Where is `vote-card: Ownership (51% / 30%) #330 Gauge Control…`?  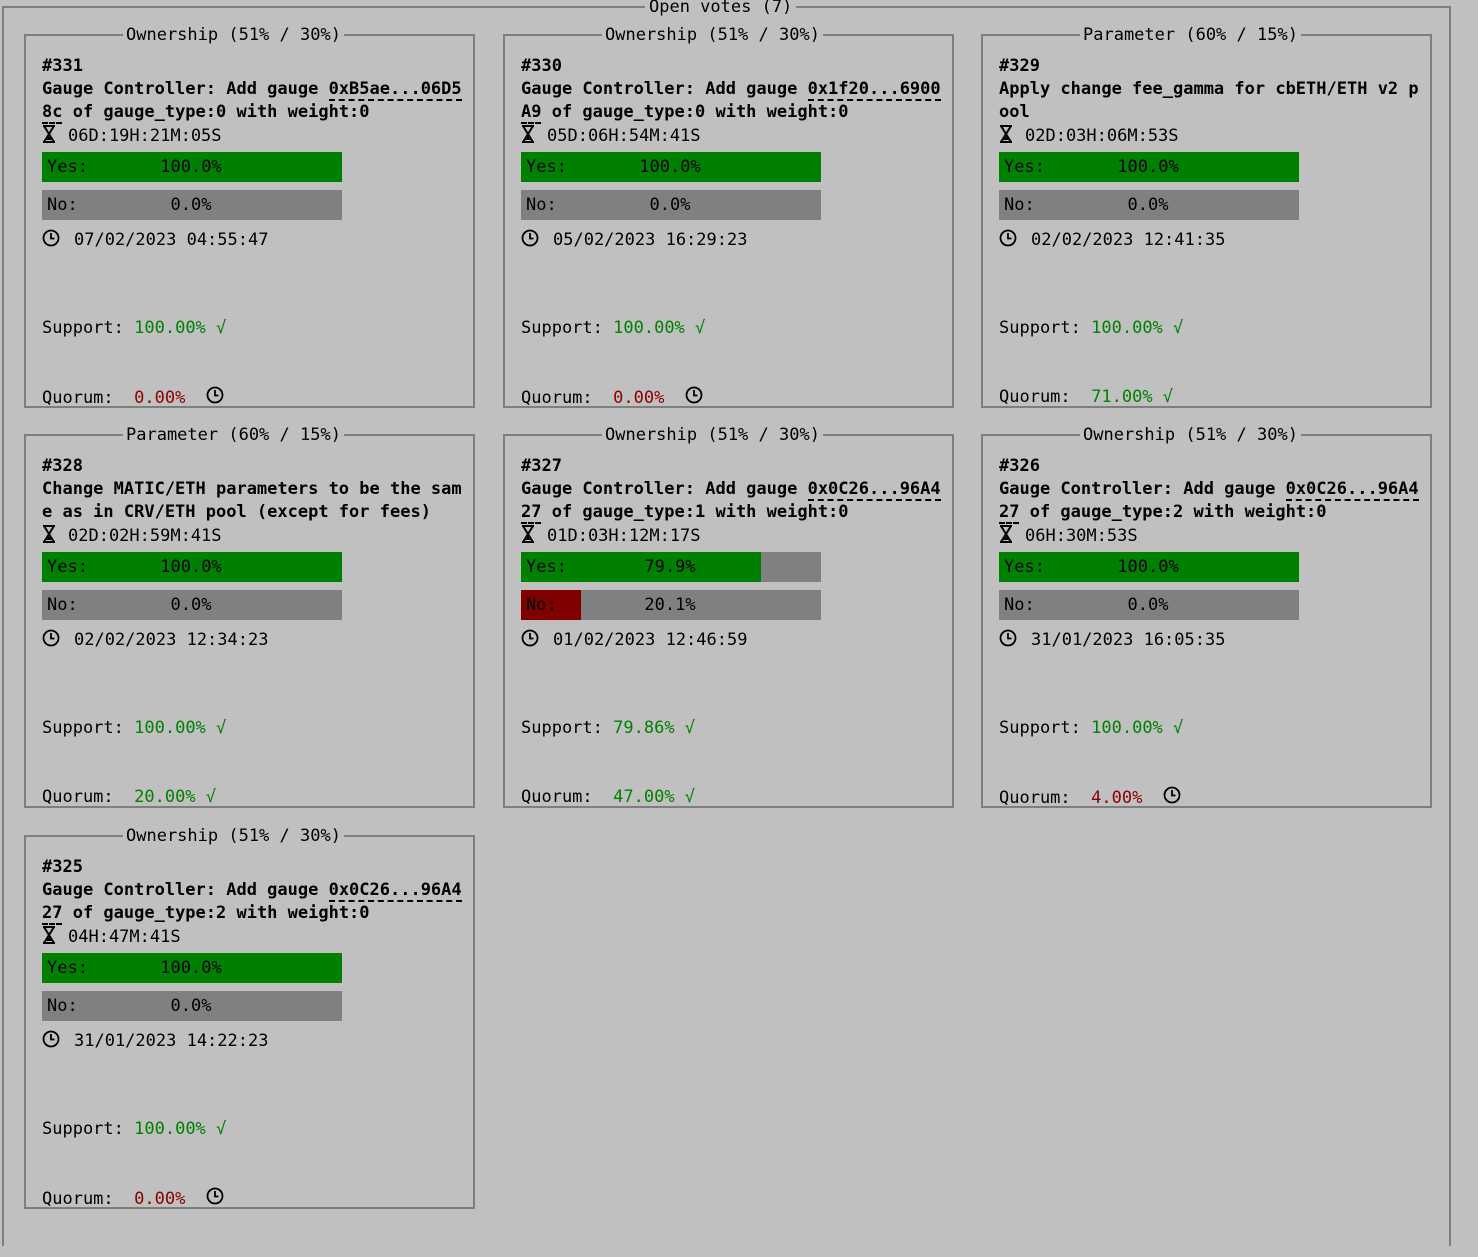 vote-card: Ownership (51% / 30%) #330 Gauge Control… is located at coordinates (728, 217).